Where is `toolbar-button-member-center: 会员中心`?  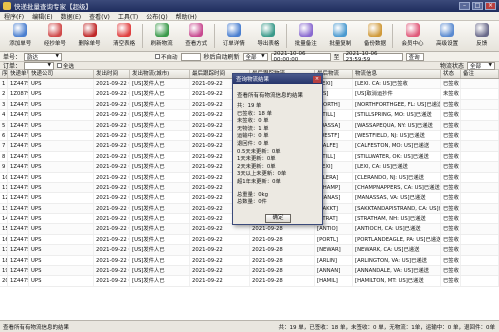
toolbar-button-member-center: 会员中心 is located at coordinates (412, 36).